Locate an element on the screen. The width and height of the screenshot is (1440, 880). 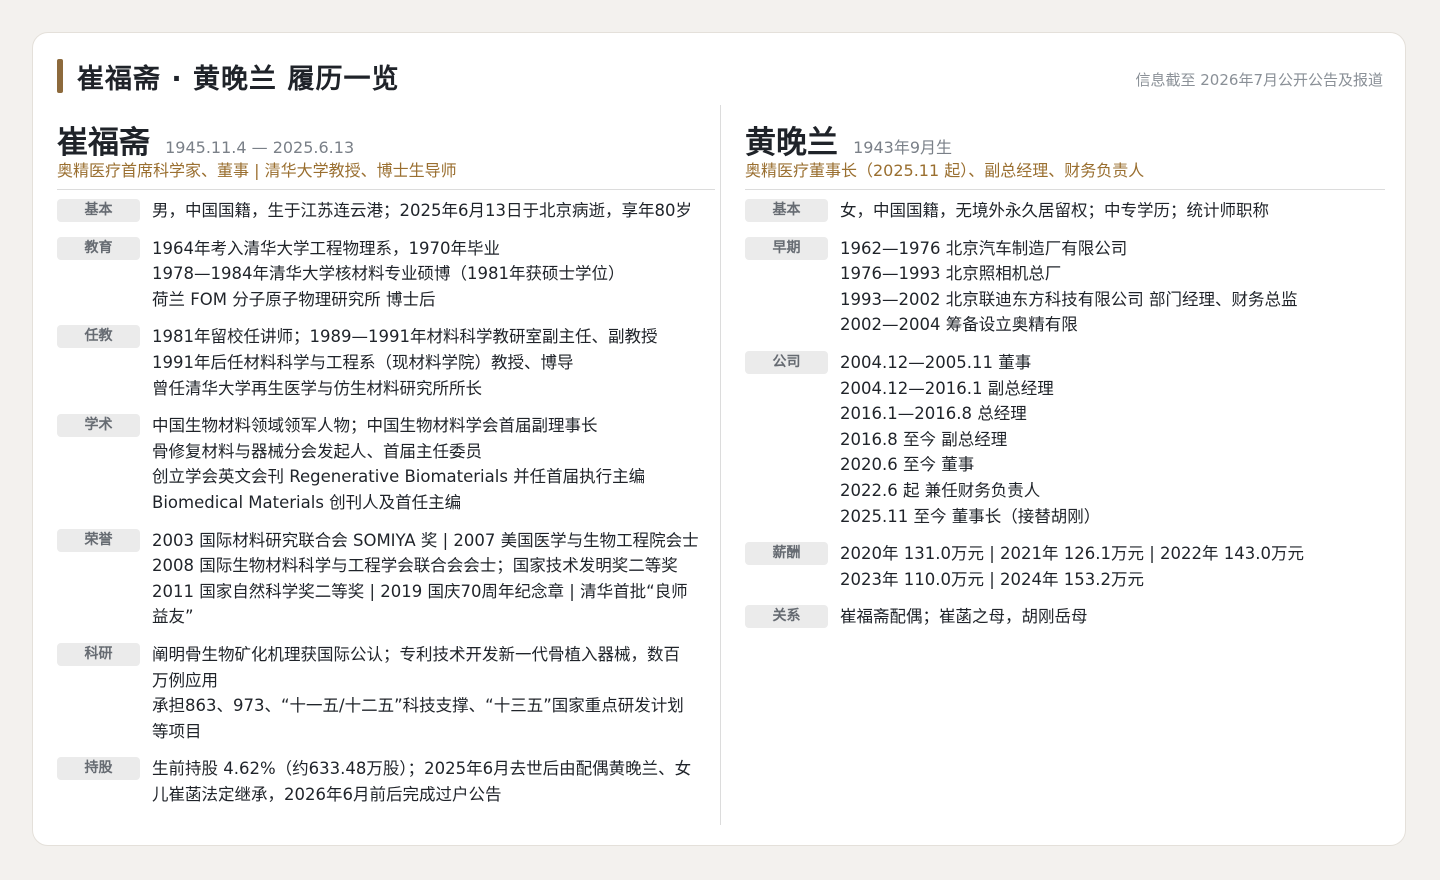
section-row: 关系 崔福斋配偶；崔菡之母，胡刚岳母 is located at coordinates (1065, 617).